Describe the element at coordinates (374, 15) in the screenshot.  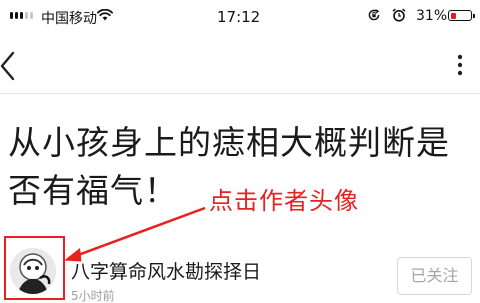
I see `rotation-lock-icon` at that location.